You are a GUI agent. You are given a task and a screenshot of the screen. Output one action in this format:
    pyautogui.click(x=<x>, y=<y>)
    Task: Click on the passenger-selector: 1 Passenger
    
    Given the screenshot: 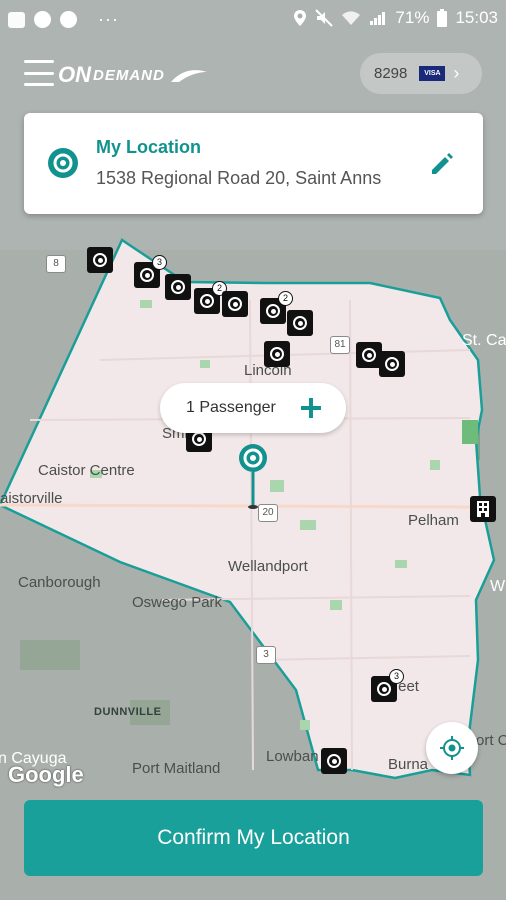 What is the action you would take?
    pyautogui.click(x=253, y=408)
    